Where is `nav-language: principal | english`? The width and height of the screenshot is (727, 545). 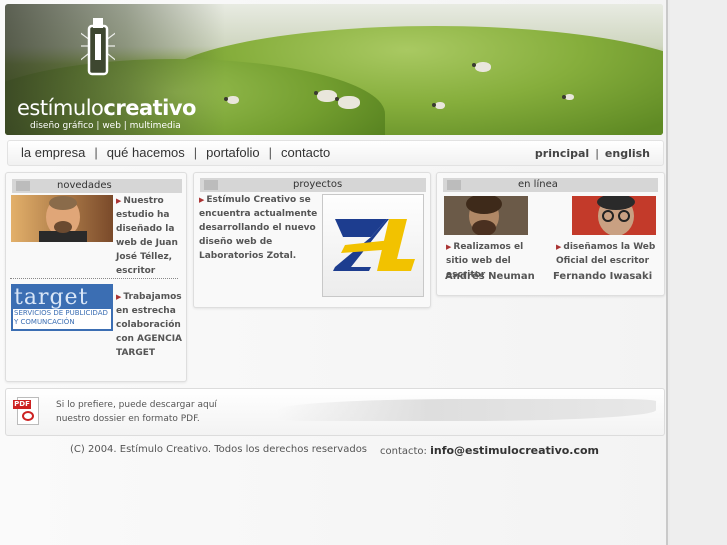 nav-language: principal | english is located at coordinates (592, 153).